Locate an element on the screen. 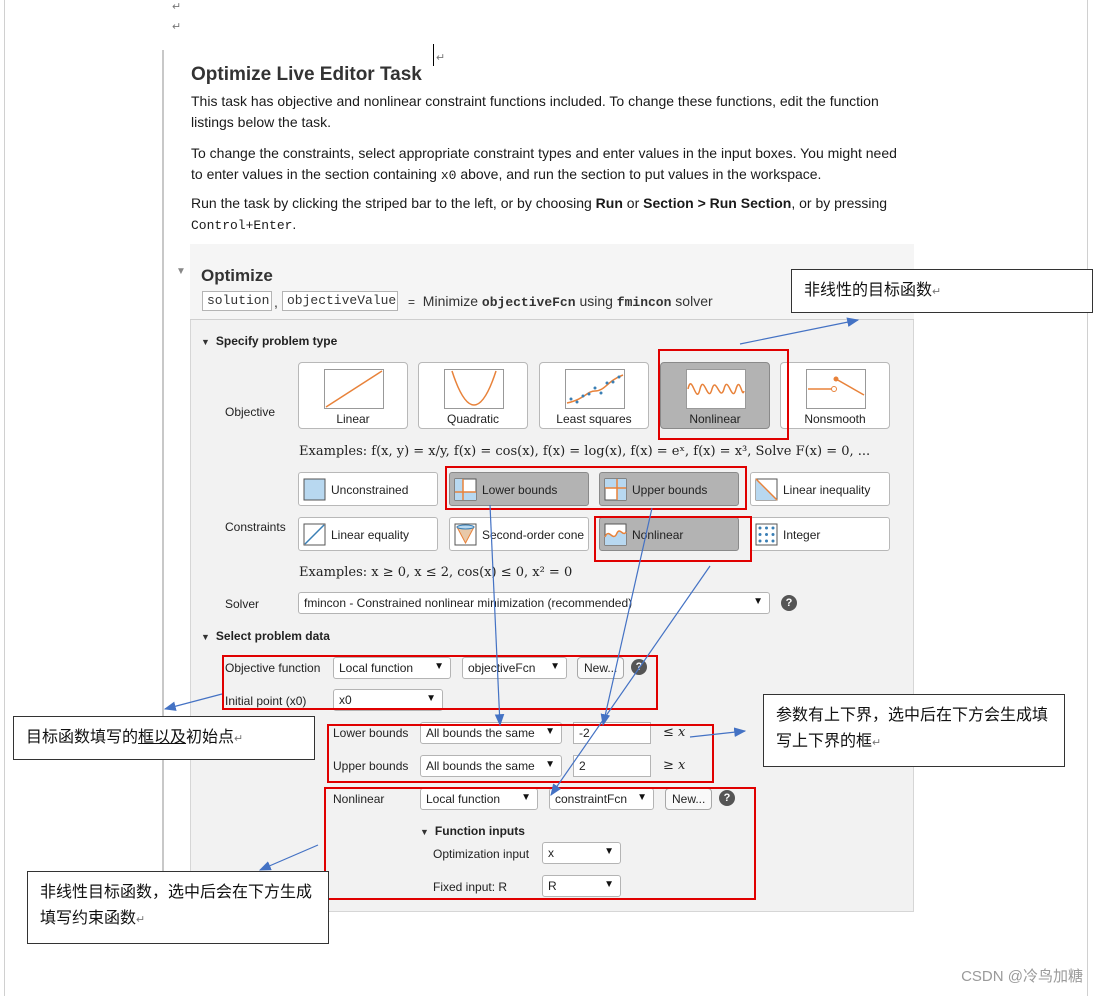 The width and height of the screenshot is (1097, 996). note-bounds: 参数有上下界，选中后在下方会生成填写上下界的框↵ is located at coordinates (914, 730).